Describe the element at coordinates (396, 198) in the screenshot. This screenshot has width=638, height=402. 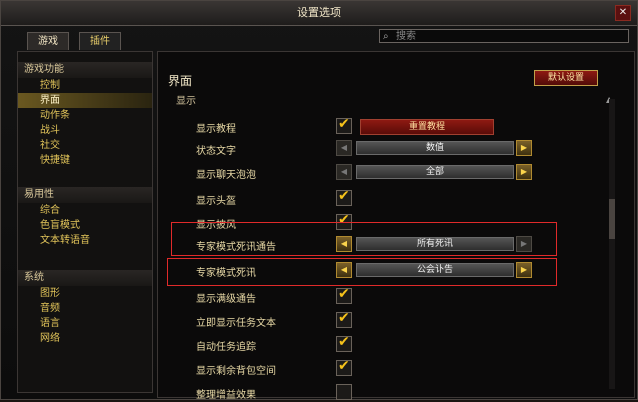
I see `setting-row-show-helm: 显示头盔 ✔` at that location.